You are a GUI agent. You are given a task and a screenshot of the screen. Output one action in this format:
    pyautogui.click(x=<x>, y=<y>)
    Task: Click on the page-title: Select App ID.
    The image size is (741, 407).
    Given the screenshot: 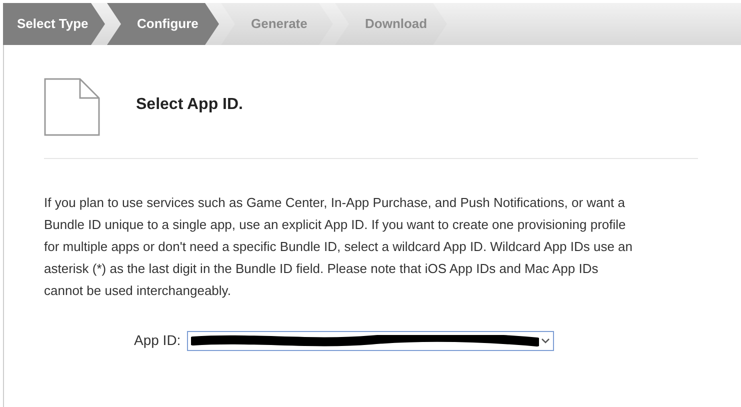 What is the action you would take?
    pyautogui.click(x=189, y=105)
    